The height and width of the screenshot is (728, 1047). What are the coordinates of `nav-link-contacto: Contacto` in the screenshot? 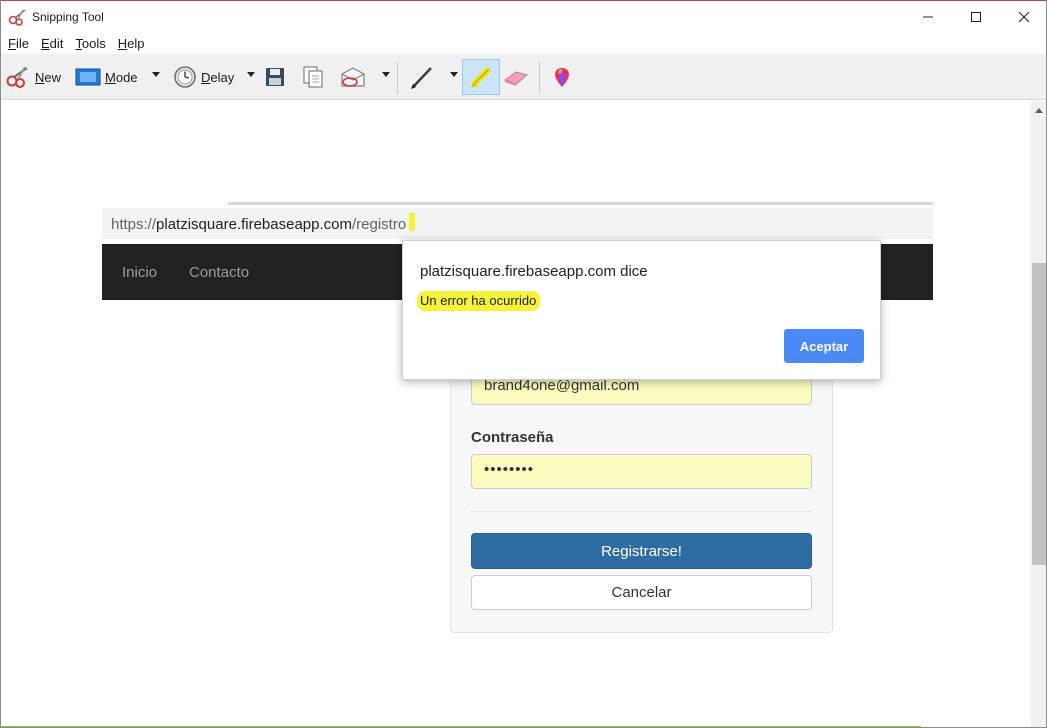 It's located at (219, 272).